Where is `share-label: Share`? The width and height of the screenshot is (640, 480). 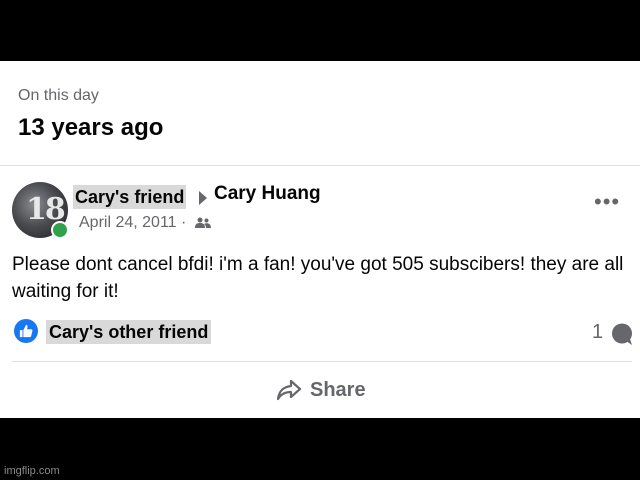
share-label: Share is located at coordinates (338, 389).